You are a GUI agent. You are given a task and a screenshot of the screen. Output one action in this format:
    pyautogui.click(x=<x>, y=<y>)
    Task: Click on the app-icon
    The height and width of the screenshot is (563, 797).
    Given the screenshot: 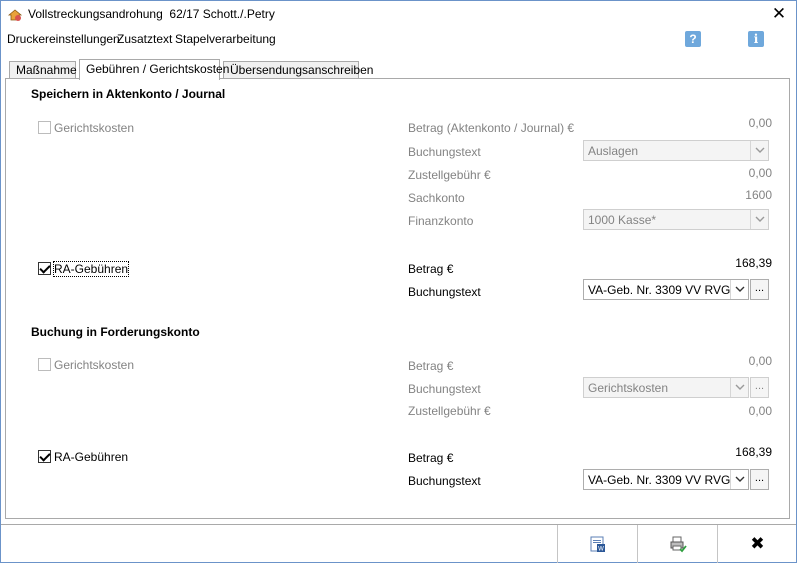 What is the action you would take?
    pyautogui.click(x=15, y=15)
    